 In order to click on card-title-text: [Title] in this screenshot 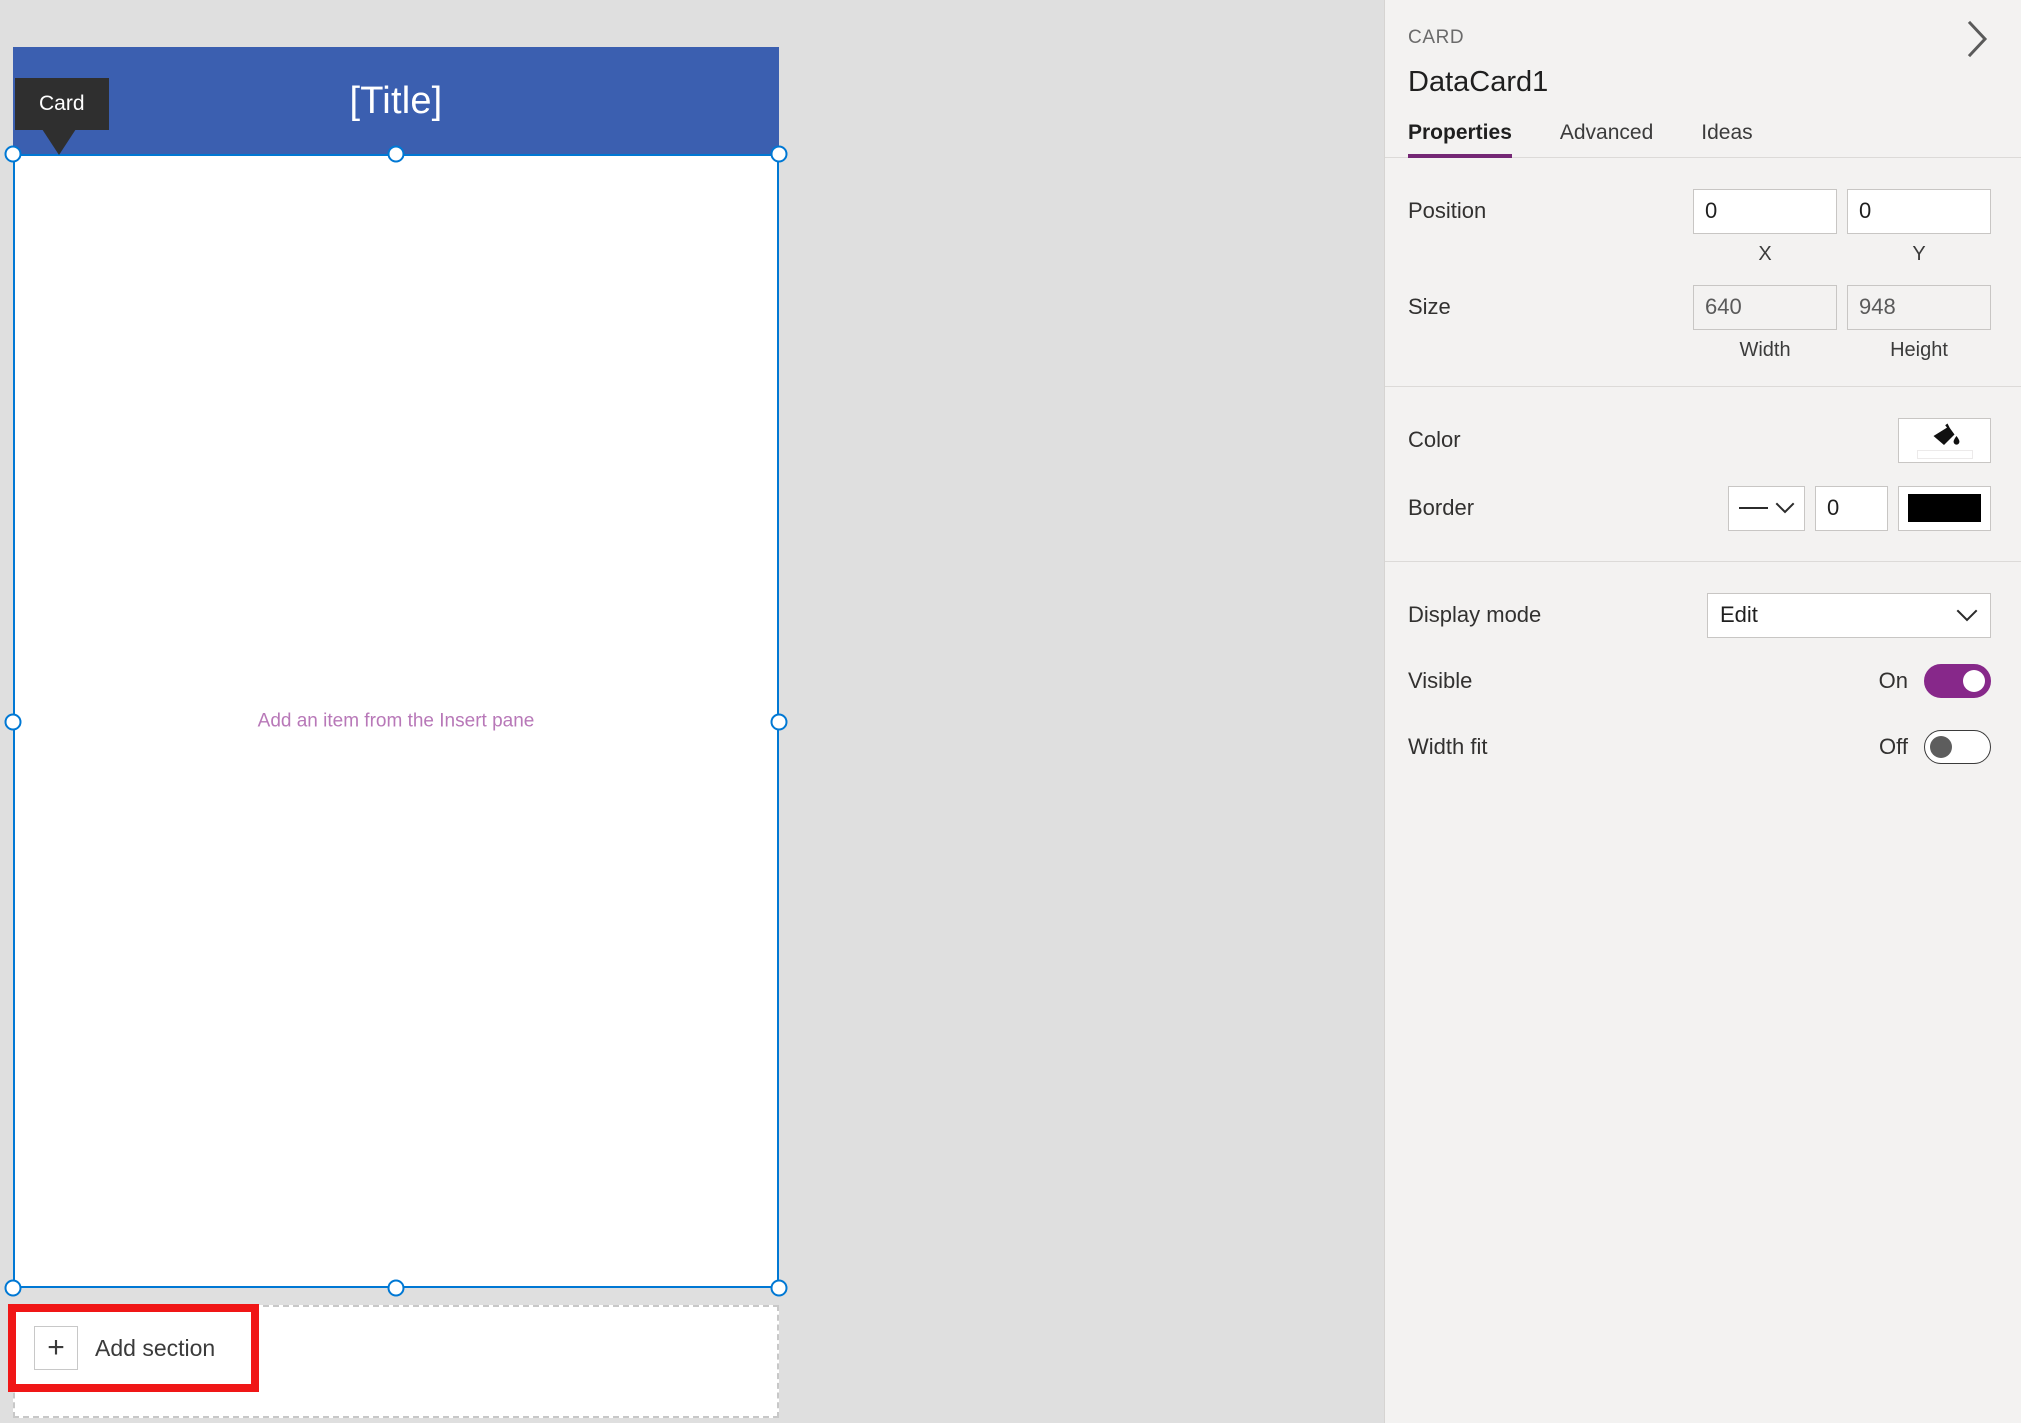, I will do `click(396, 100)`.